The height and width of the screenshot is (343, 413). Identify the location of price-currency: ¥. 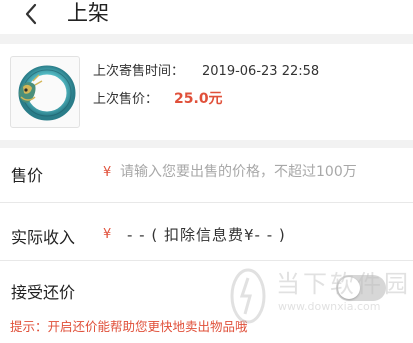
(107, 172).